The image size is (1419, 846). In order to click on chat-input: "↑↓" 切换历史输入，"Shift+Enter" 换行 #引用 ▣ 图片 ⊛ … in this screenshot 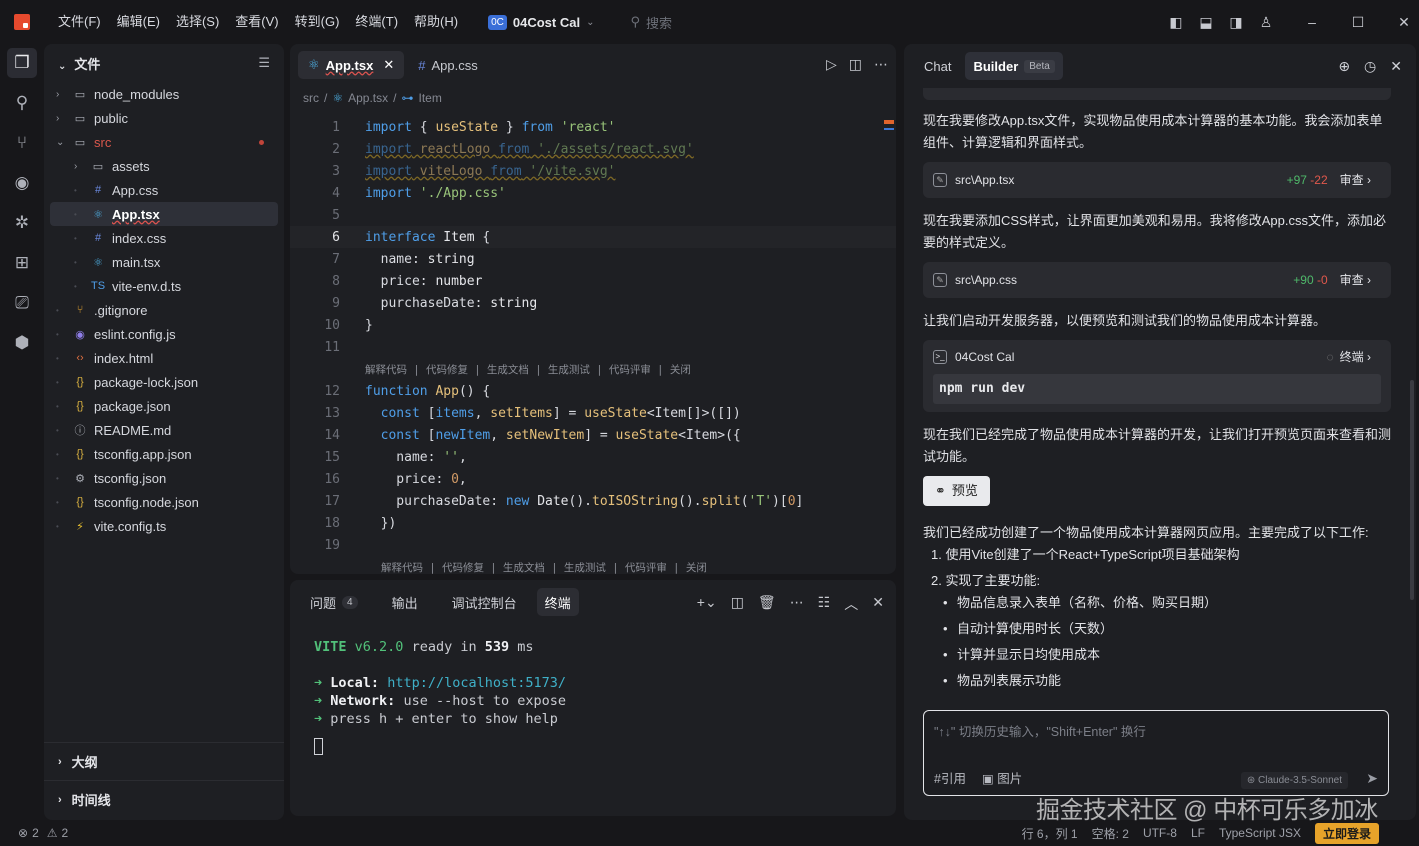, I will do `click(1156, 753)`.